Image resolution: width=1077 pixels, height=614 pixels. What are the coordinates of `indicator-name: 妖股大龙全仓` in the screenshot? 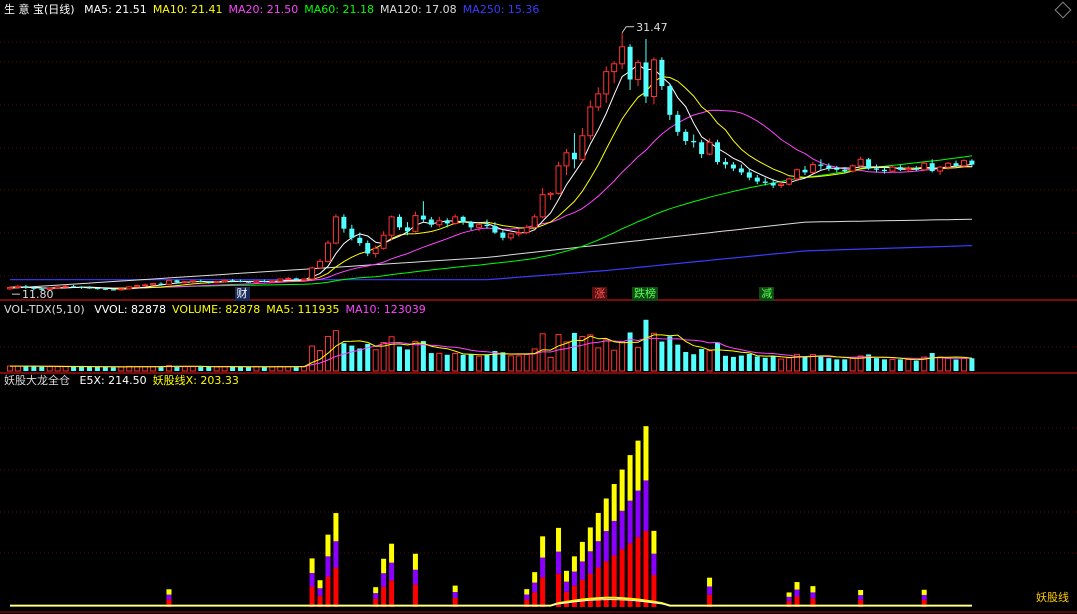 It's located at (37, 380).